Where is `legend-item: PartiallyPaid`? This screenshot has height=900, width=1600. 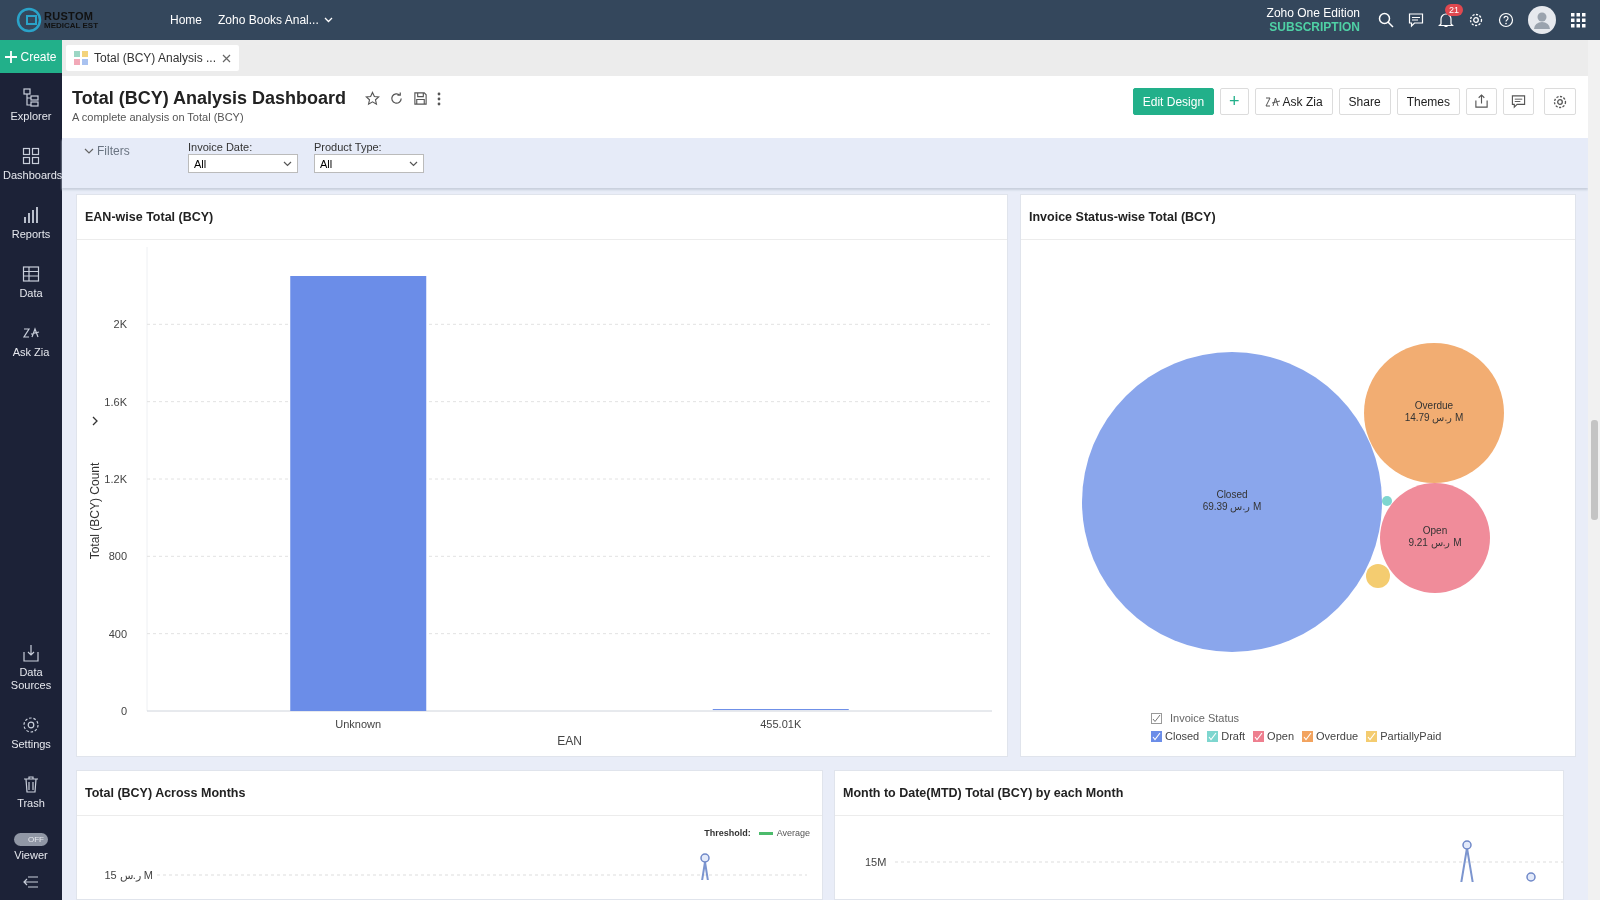 legend-item: PartiallyPaid is located at coordinates (1404, 736).